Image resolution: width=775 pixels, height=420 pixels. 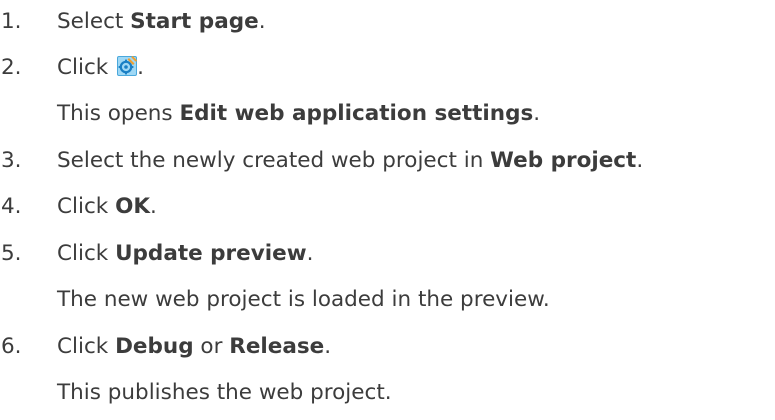 I want to click on ui-term: Start page, so click(x=194, y=21).